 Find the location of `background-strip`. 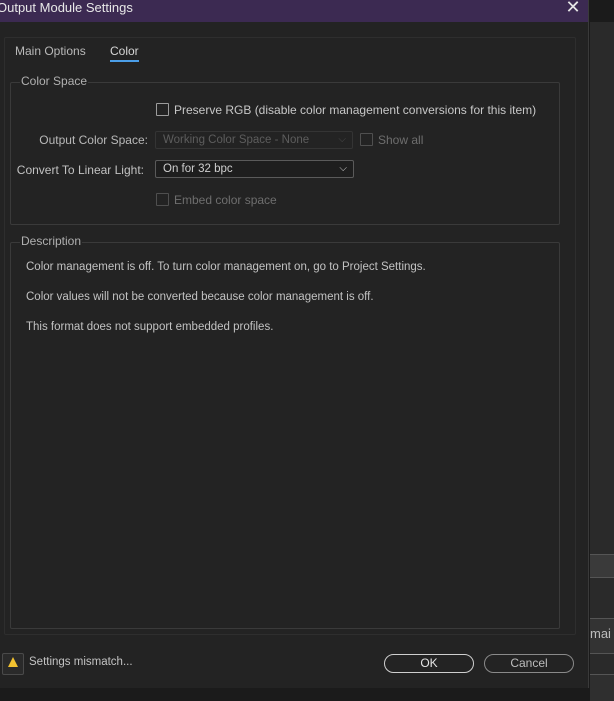

background-strip is located at coordinates (602, 566).